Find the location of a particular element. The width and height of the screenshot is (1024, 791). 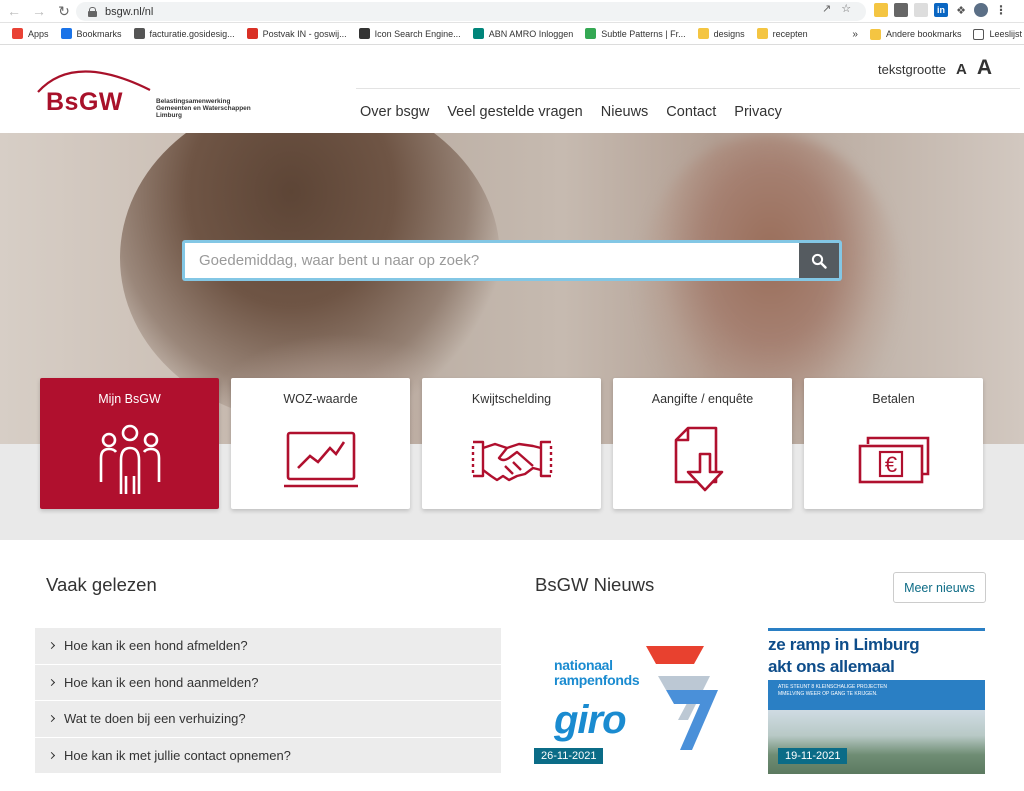

address-bar: bsgw.nl/nl is located at coordinates (471, 11).